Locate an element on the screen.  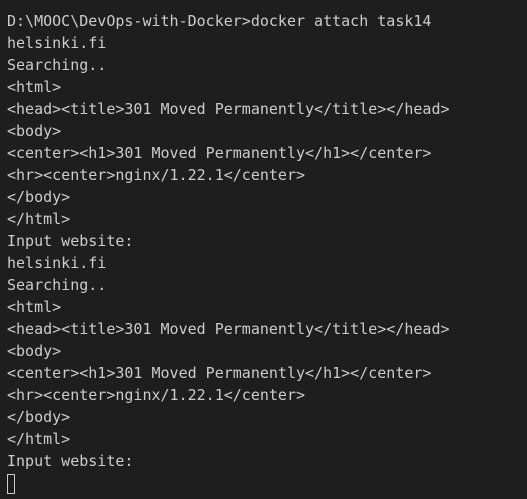
terminal-input-line is located at coordinates (267, 483).